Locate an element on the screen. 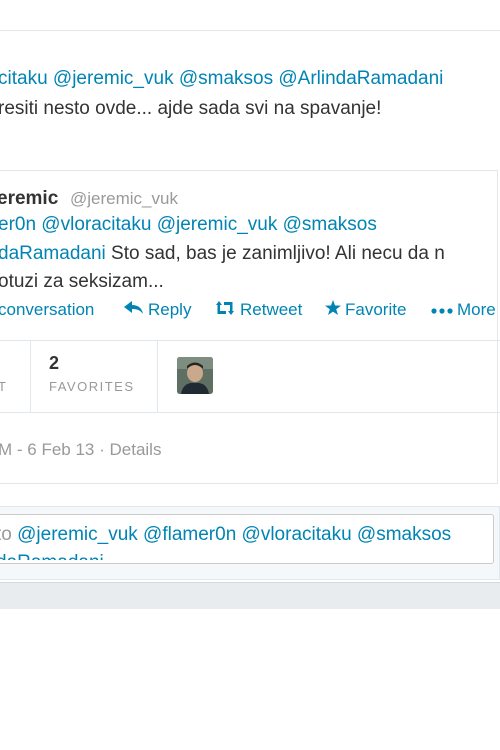  tweet-mentions-line: er0n @vloracitaku @jeremic_vuk @smaksos is located at coordinates (188, 225).